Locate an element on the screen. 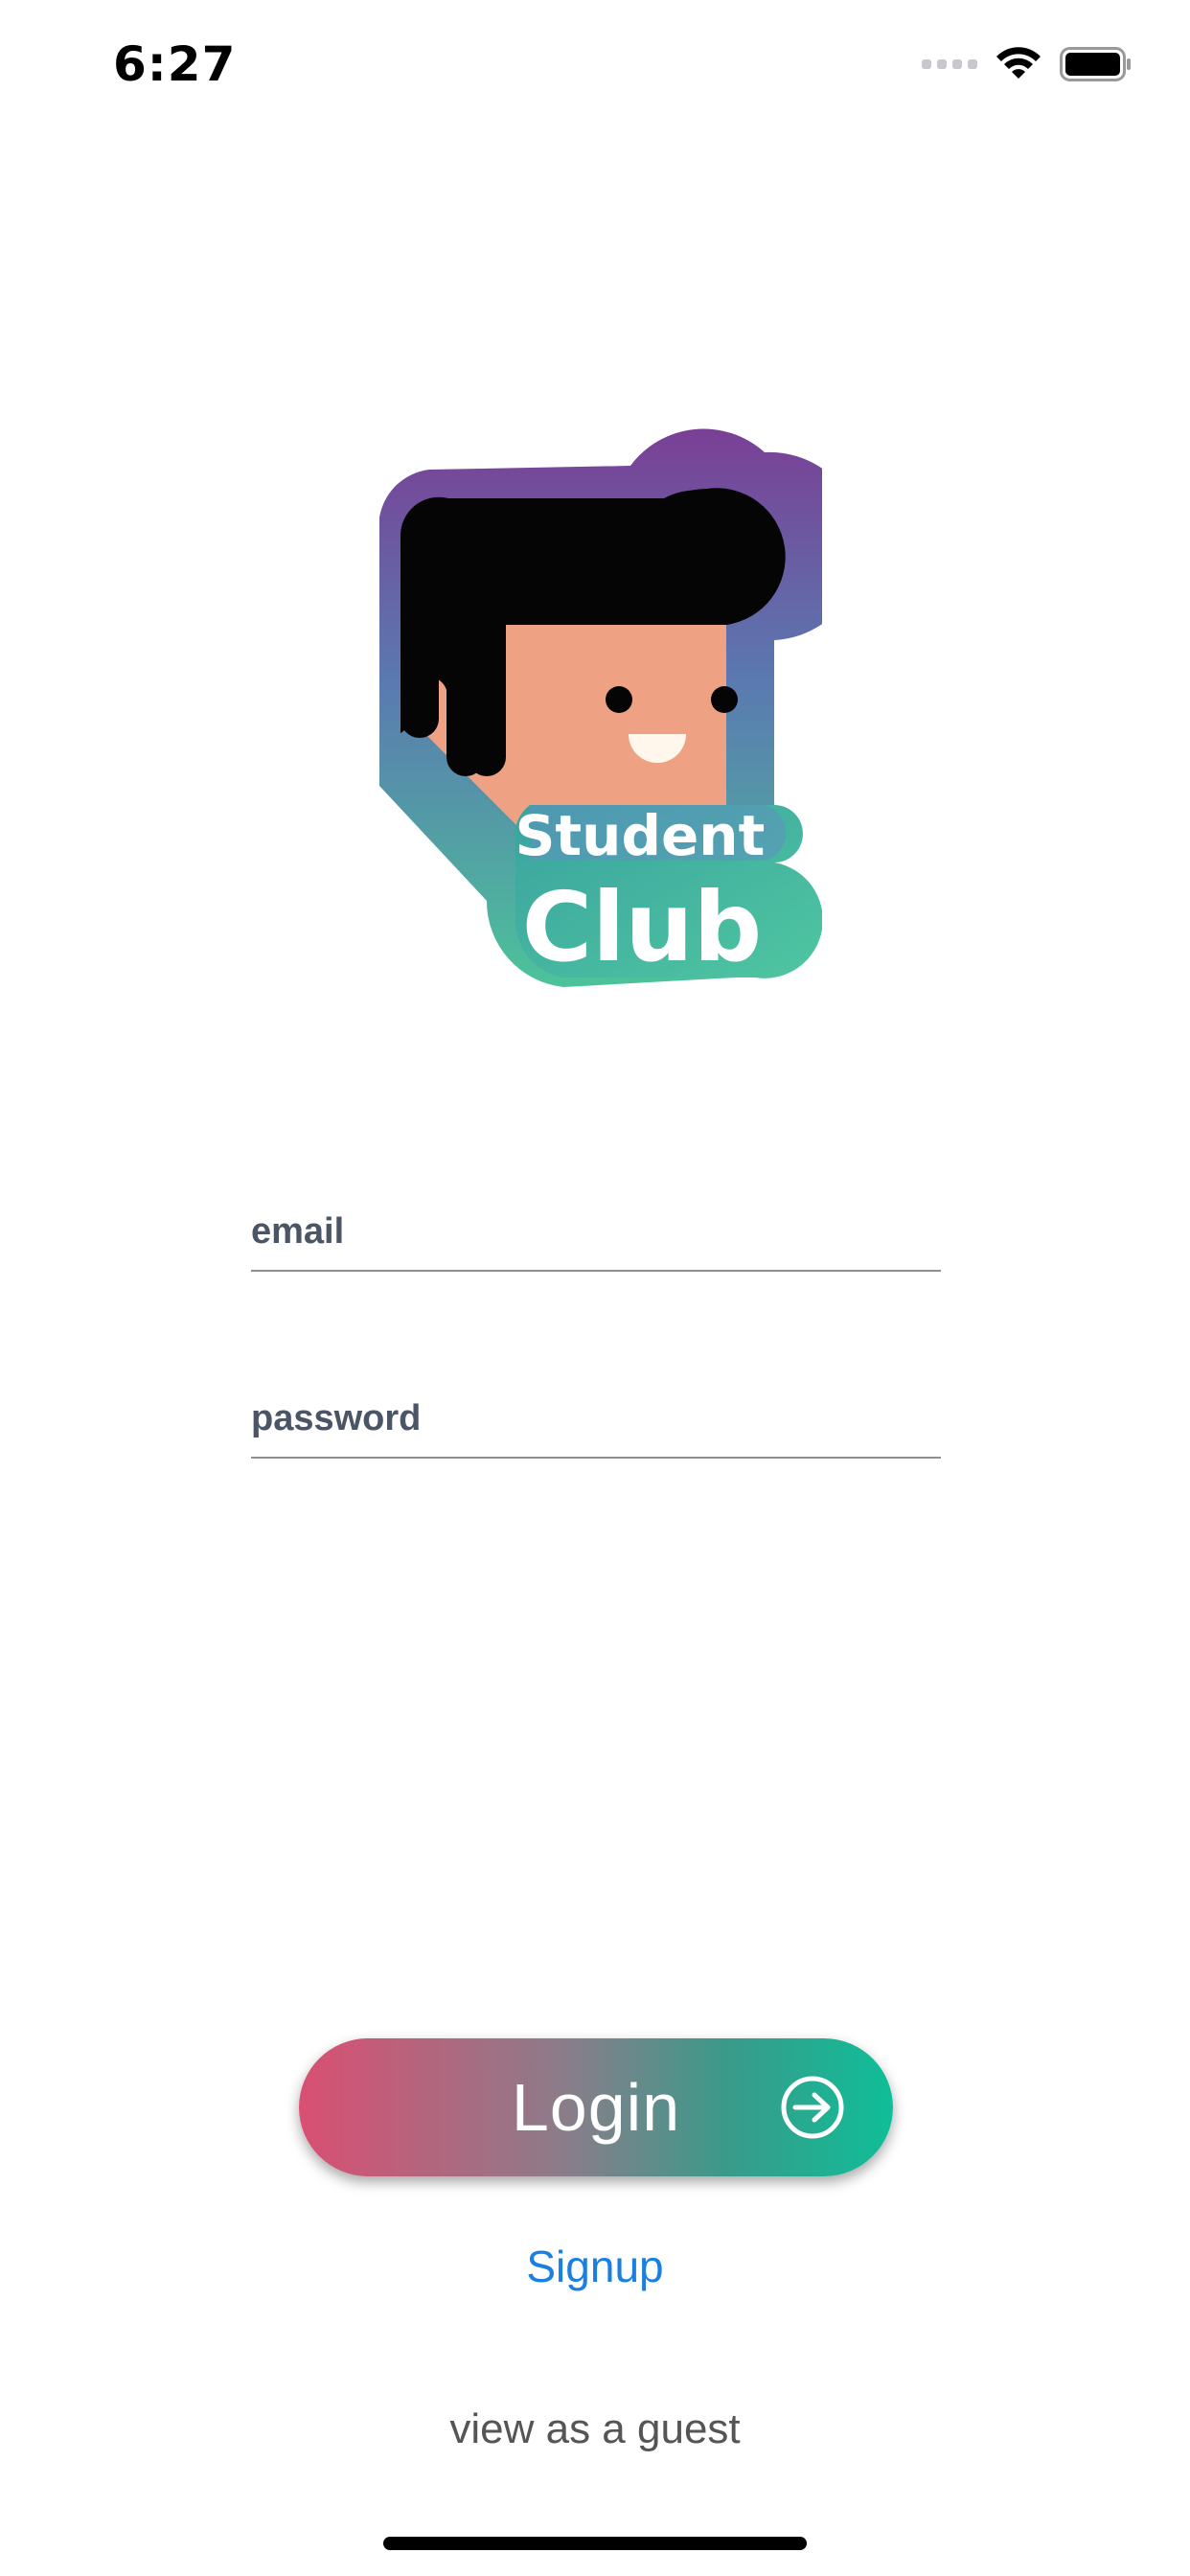  logo-line2: Club is located at coordinates (642, 927).